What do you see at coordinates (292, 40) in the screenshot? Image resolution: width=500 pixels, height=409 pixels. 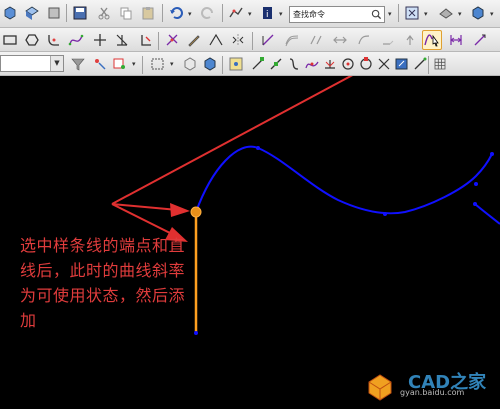 I see `offset-curve-icon` at bounding box center [292, 40].